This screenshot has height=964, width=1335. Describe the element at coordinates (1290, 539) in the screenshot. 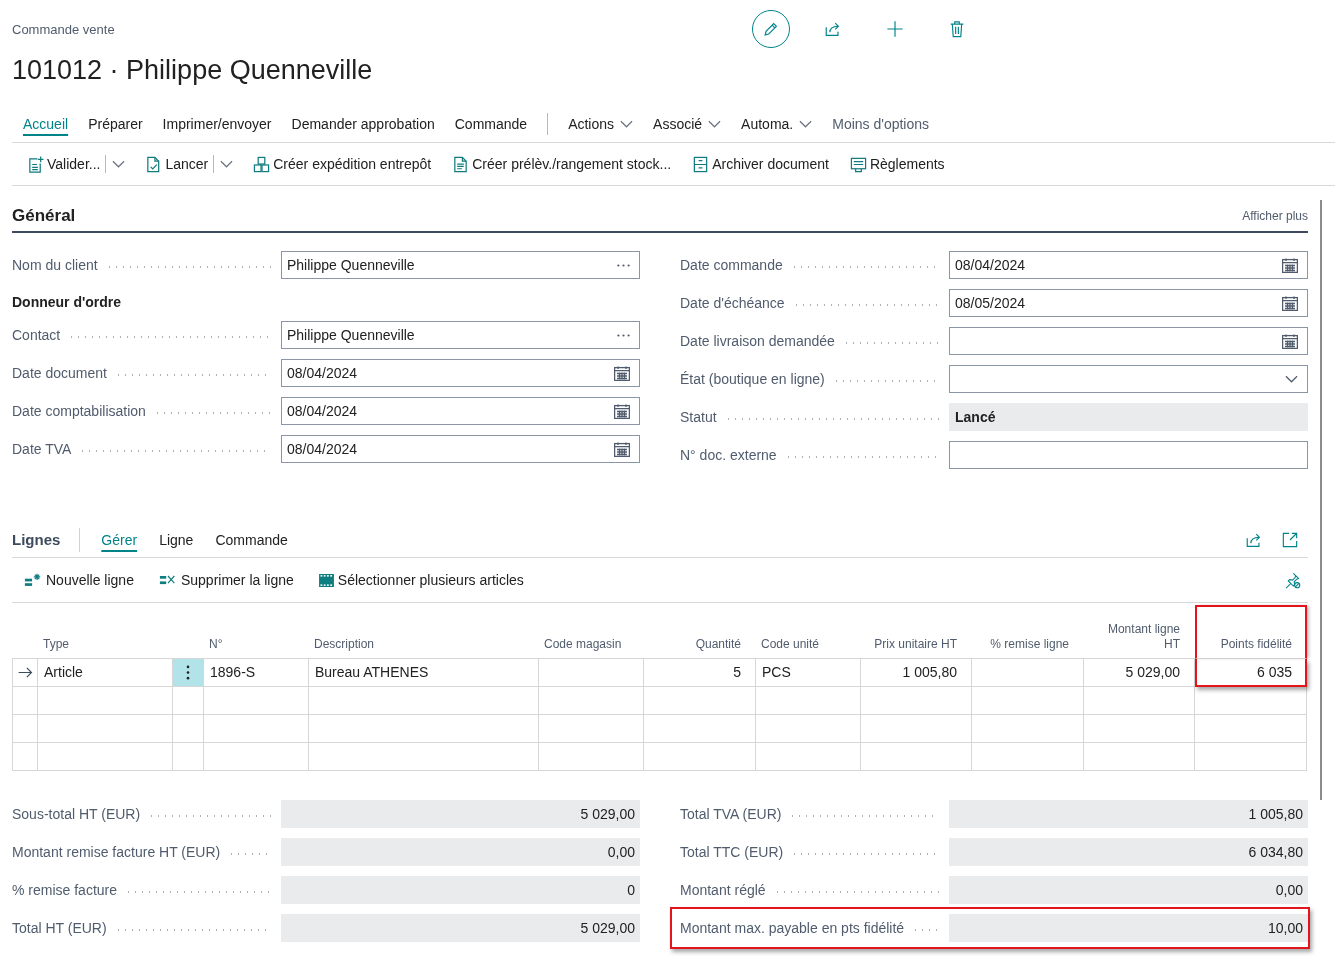

I see `expand-icon` at that location.